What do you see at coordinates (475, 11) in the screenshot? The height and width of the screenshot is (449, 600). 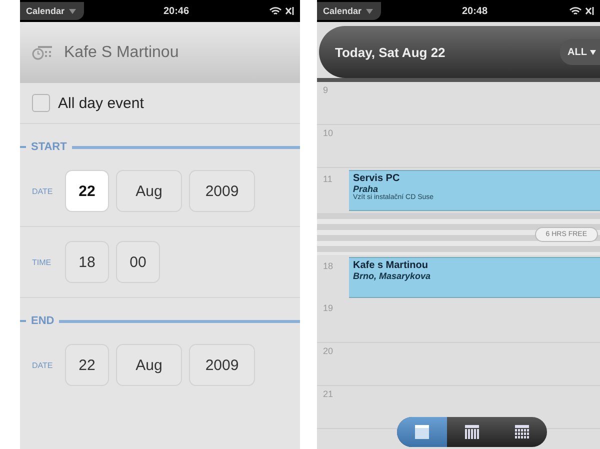 I see `clock: 20:48` at bounding box center [475, 11].